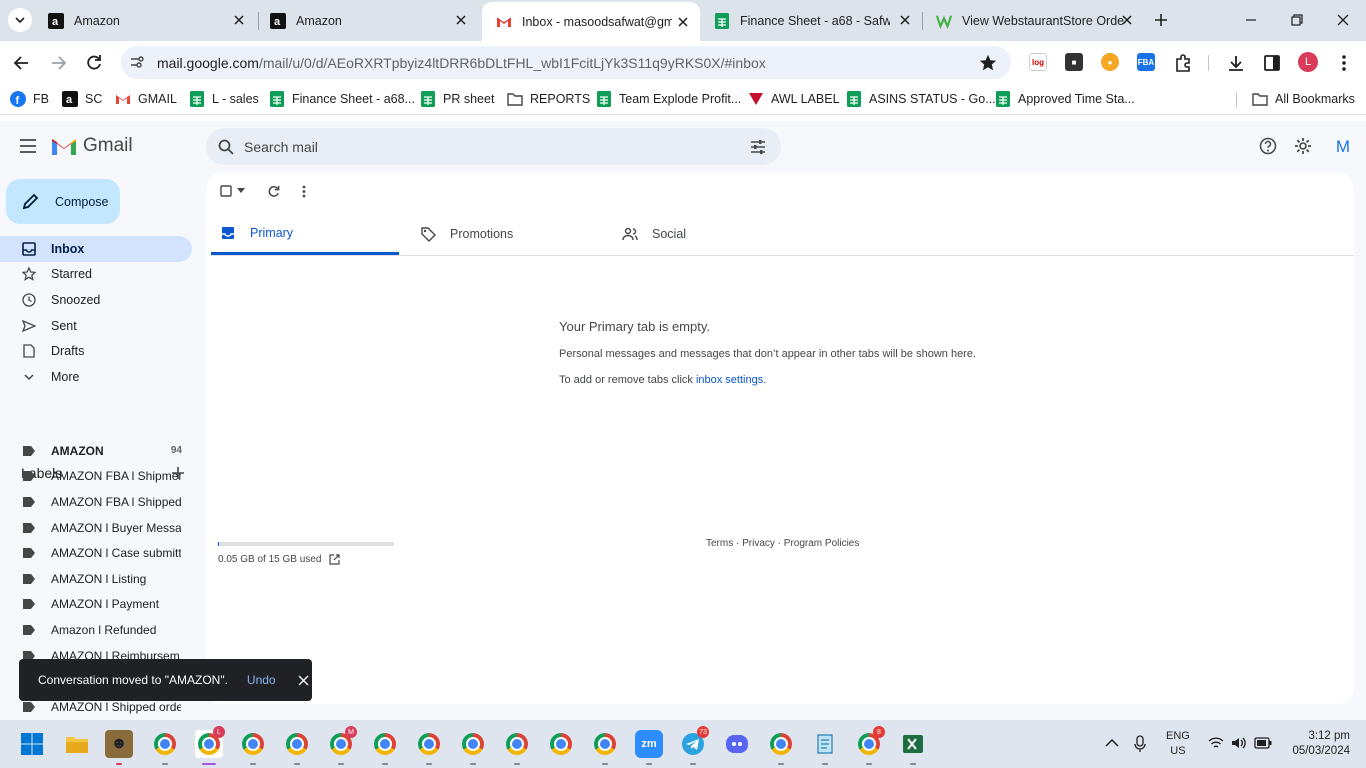 The width and height of the screenshot is (1366, 768). Describe the element at coordinates (825, 747) in the screenshot. I see `notepad-app` at that location.